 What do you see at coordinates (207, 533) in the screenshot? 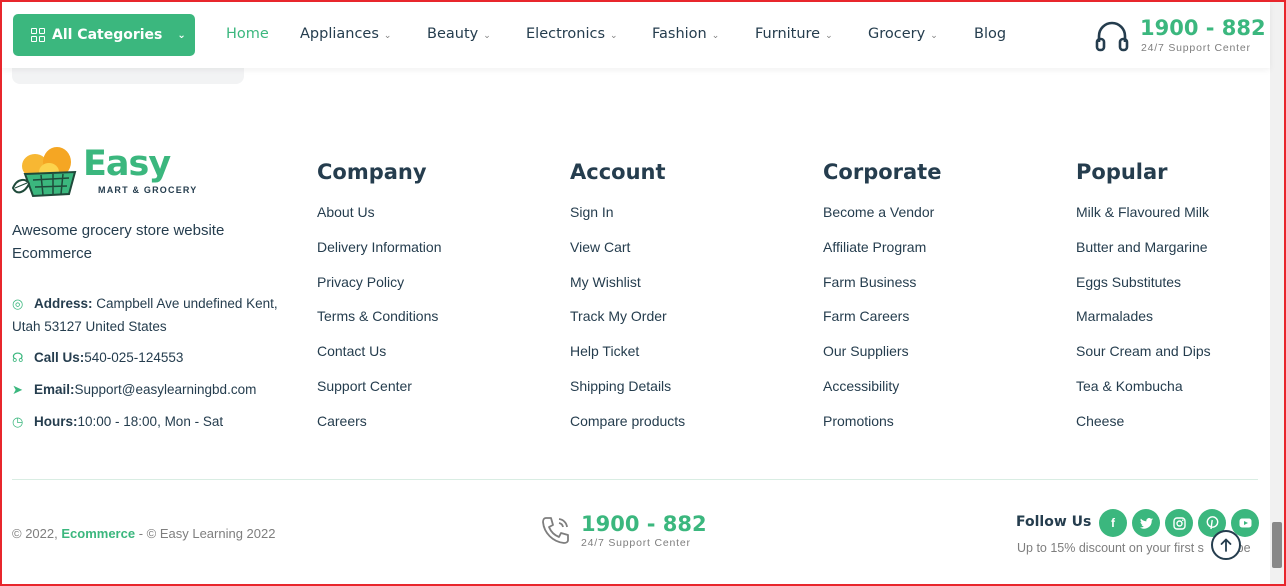
I see `copyright-suffix: - © Easy Learning 2022` at bounding box center [207, 533].